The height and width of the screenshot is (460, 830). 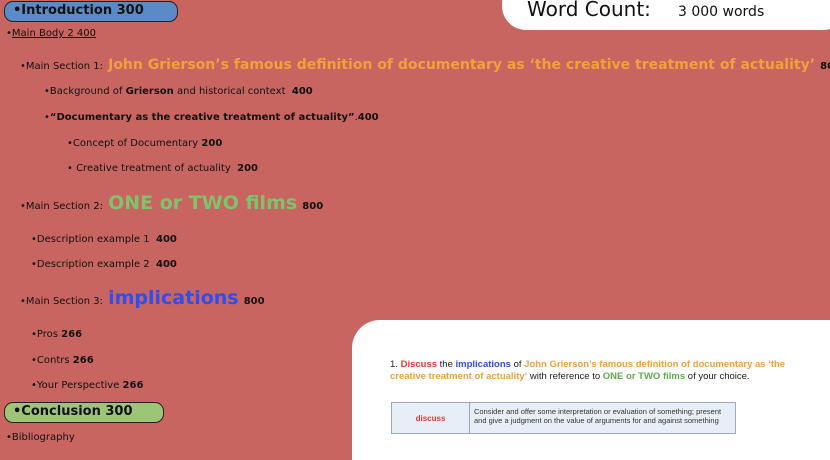 What do you see at coordinates (644, 376) in the screenshot?
I see `keyword-films: ONE or TWO films` at bounding box center [644, 376].